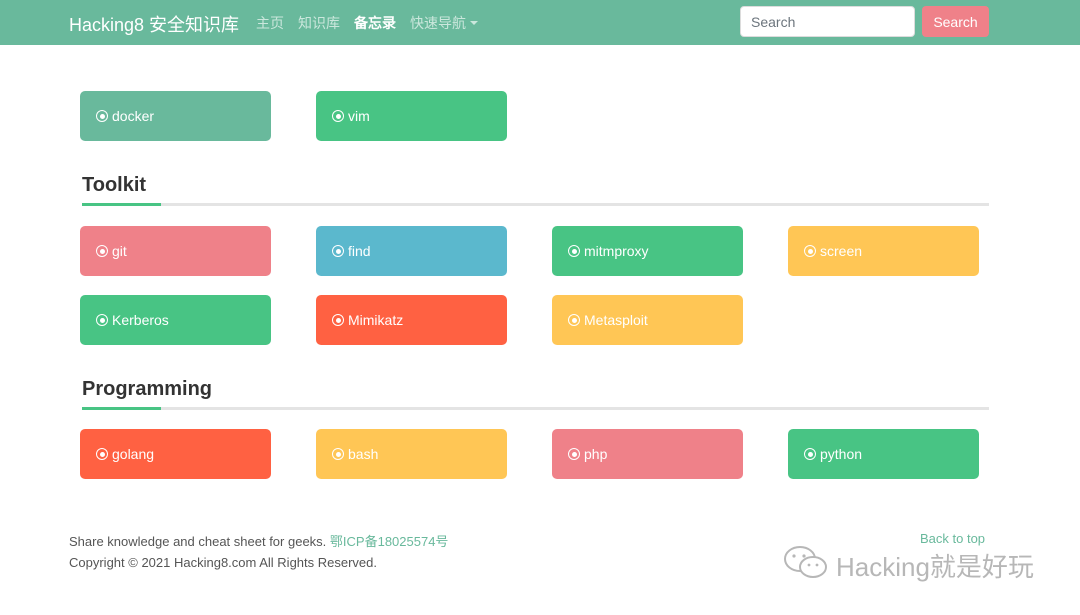  Describe the element at coordinates (883, 454) in the screenshot. I see `card-python: python` at that location.